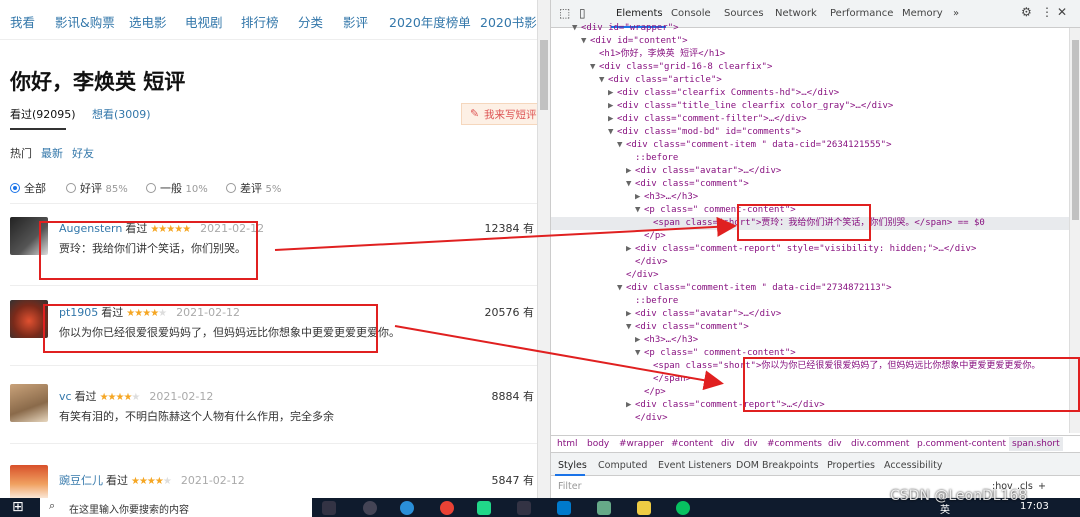 Image resolution: width=1080 pixels, height=517 pixels. What do you see at coordinates (370, 508) in the screenshot?
I see `search-app-icon` at bounding box center [370, 508].